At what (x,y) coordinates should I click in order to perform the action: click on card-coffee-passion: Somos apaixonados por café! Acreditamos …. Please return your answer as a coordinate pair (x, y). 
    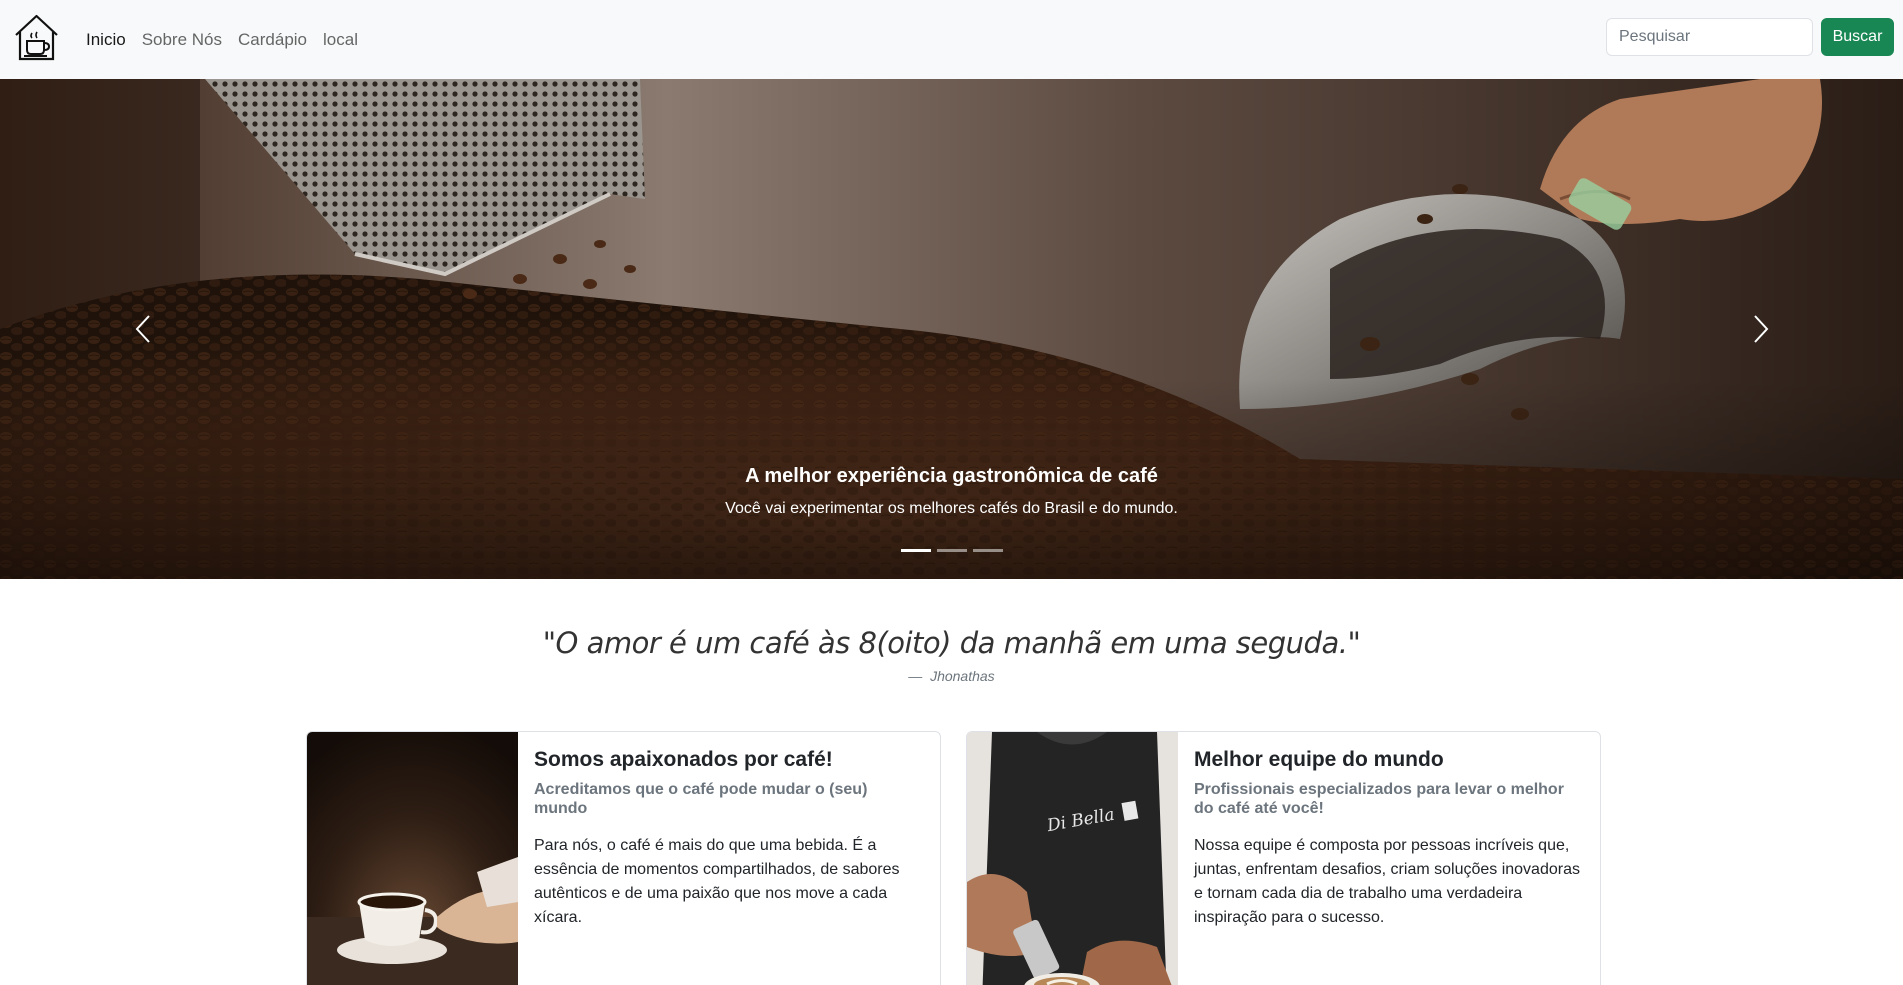
    Looking at the image, I should click on (623, 858).